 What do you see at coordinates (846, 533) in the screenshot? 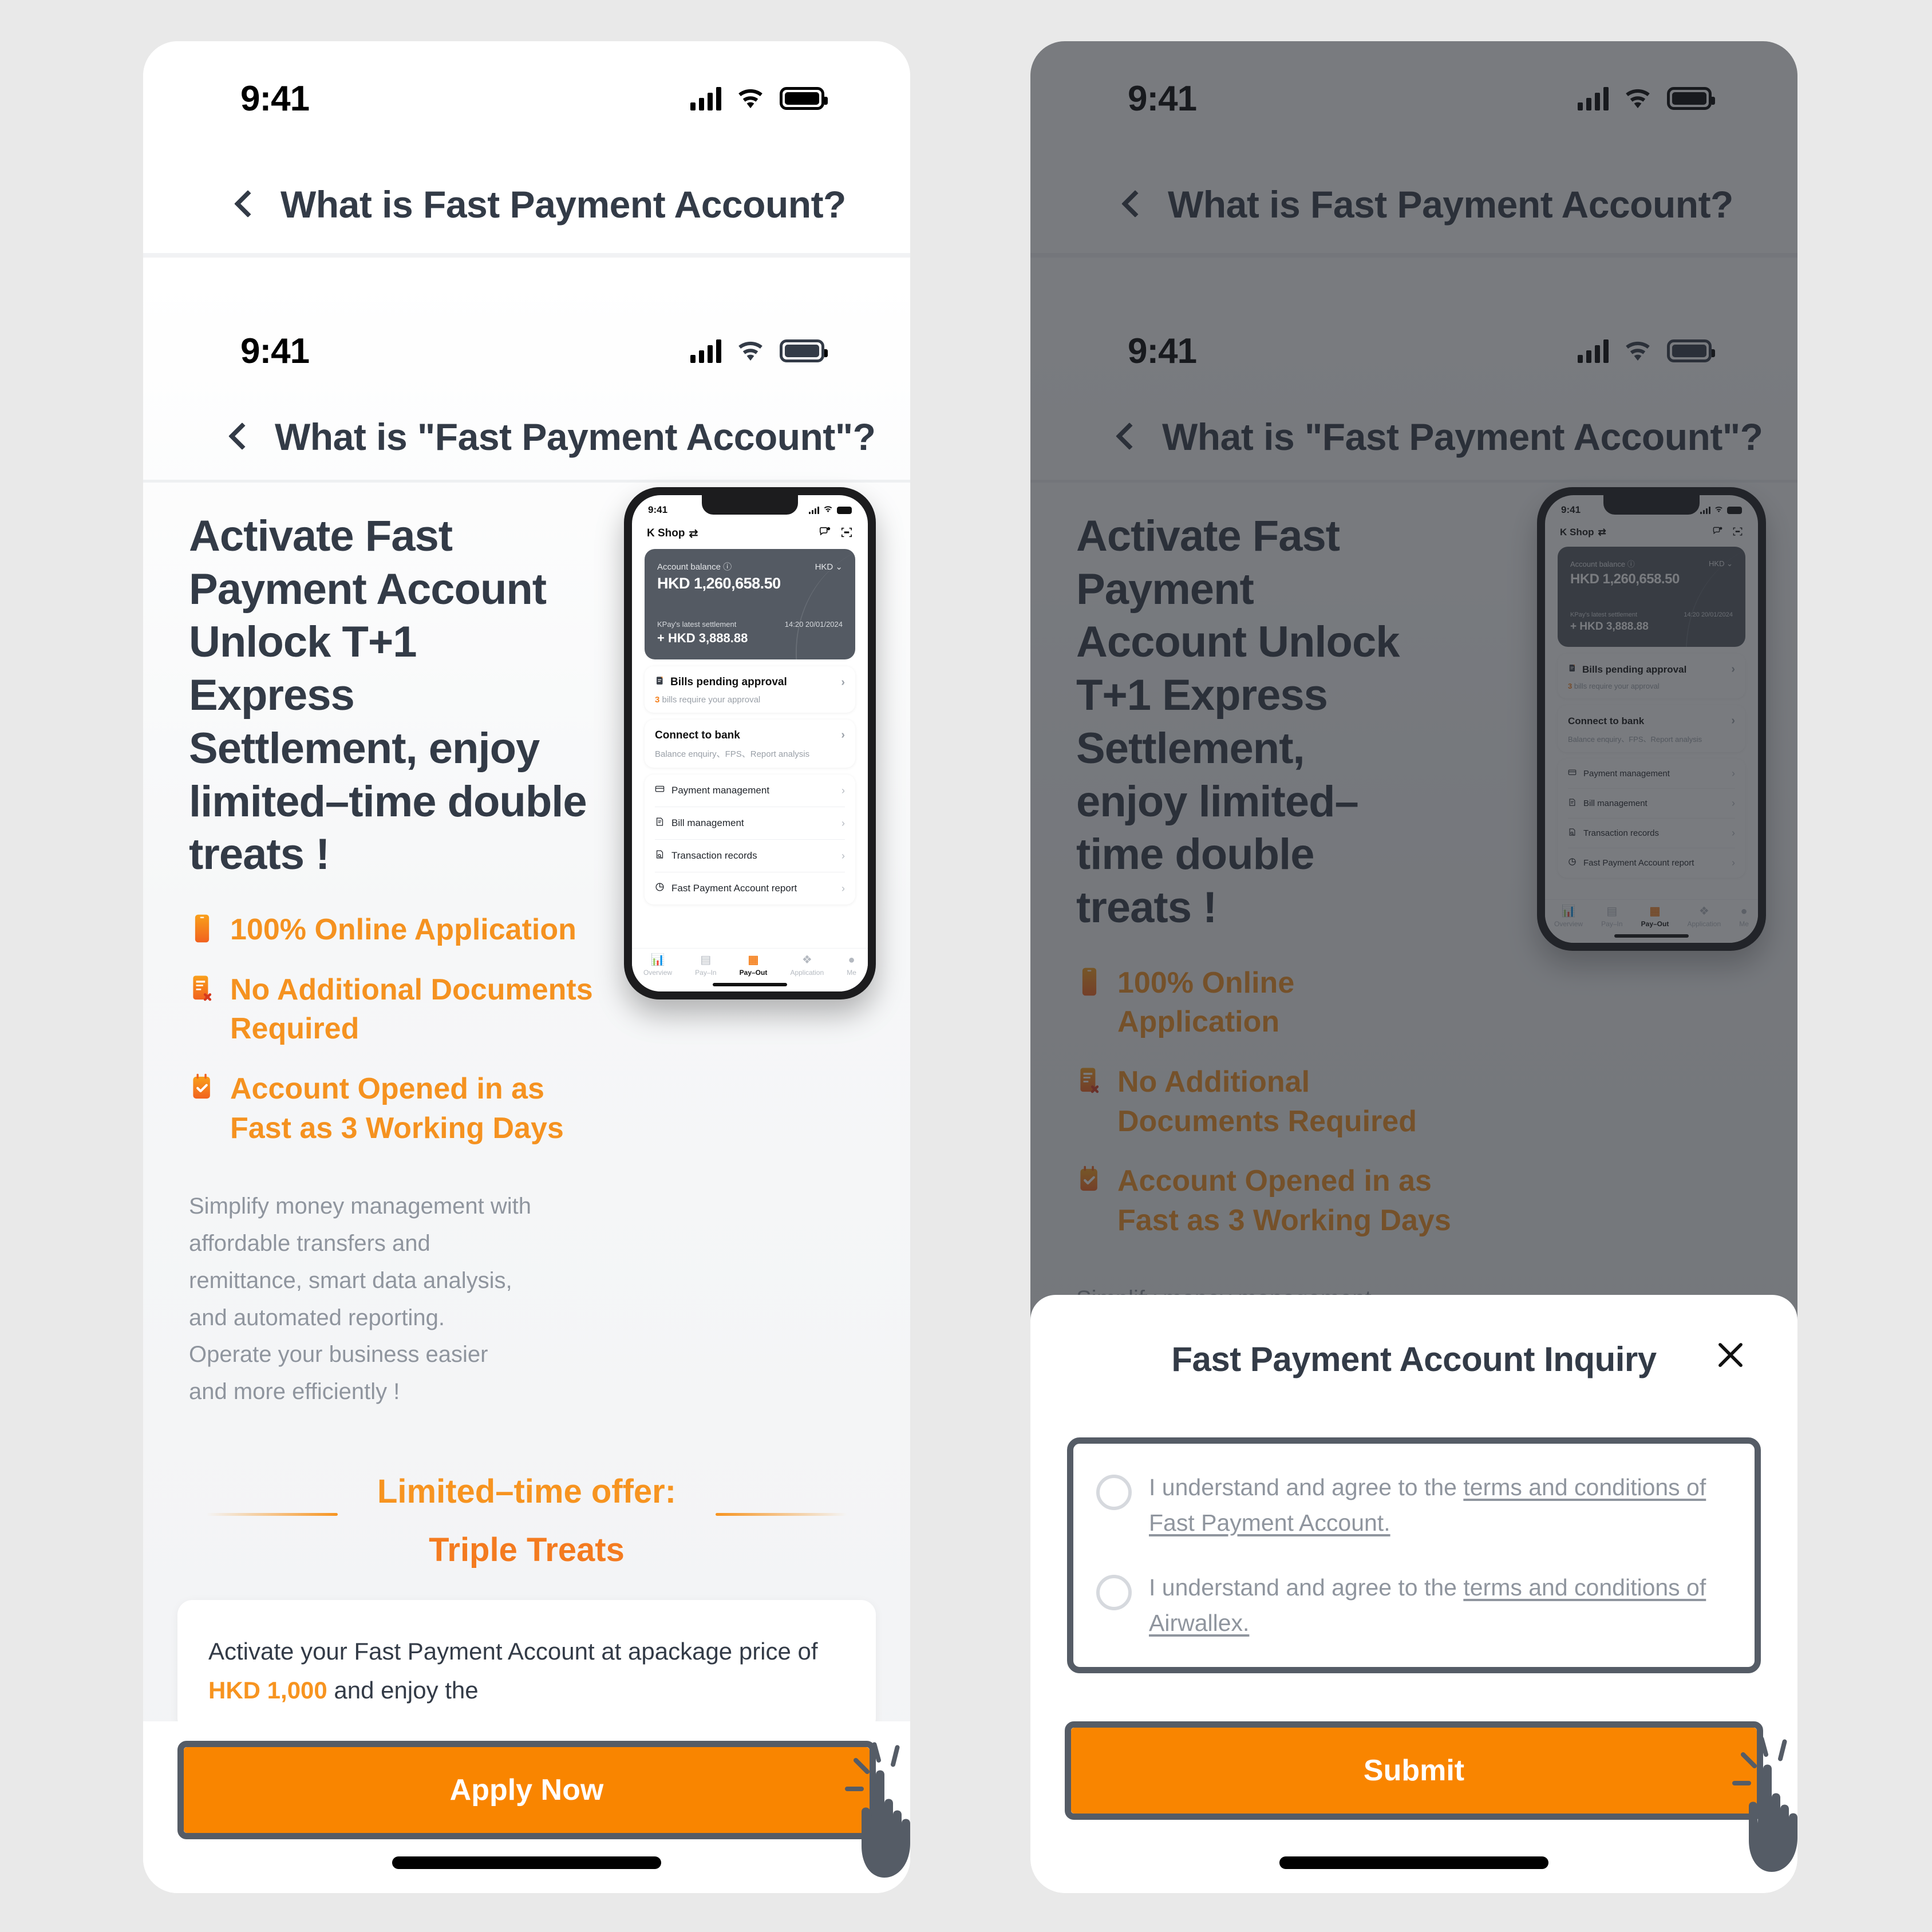
I see `scan-frame-icon` at bounding box center [846, 533].